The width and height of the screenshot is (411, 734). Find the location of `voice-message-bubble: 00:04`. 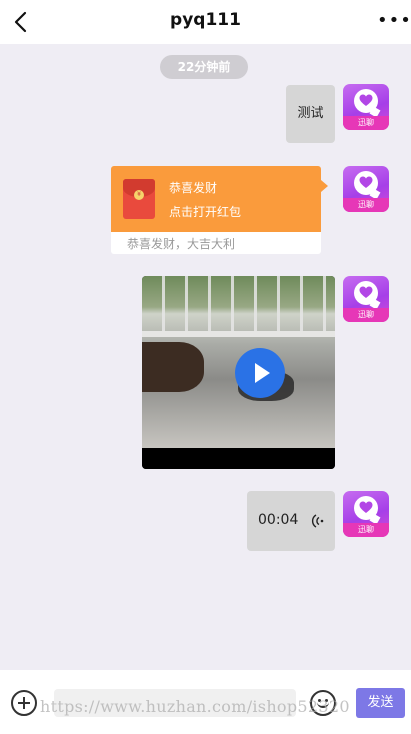

voice-message-bubble: 00:04 is located at coordinates (291, 521).